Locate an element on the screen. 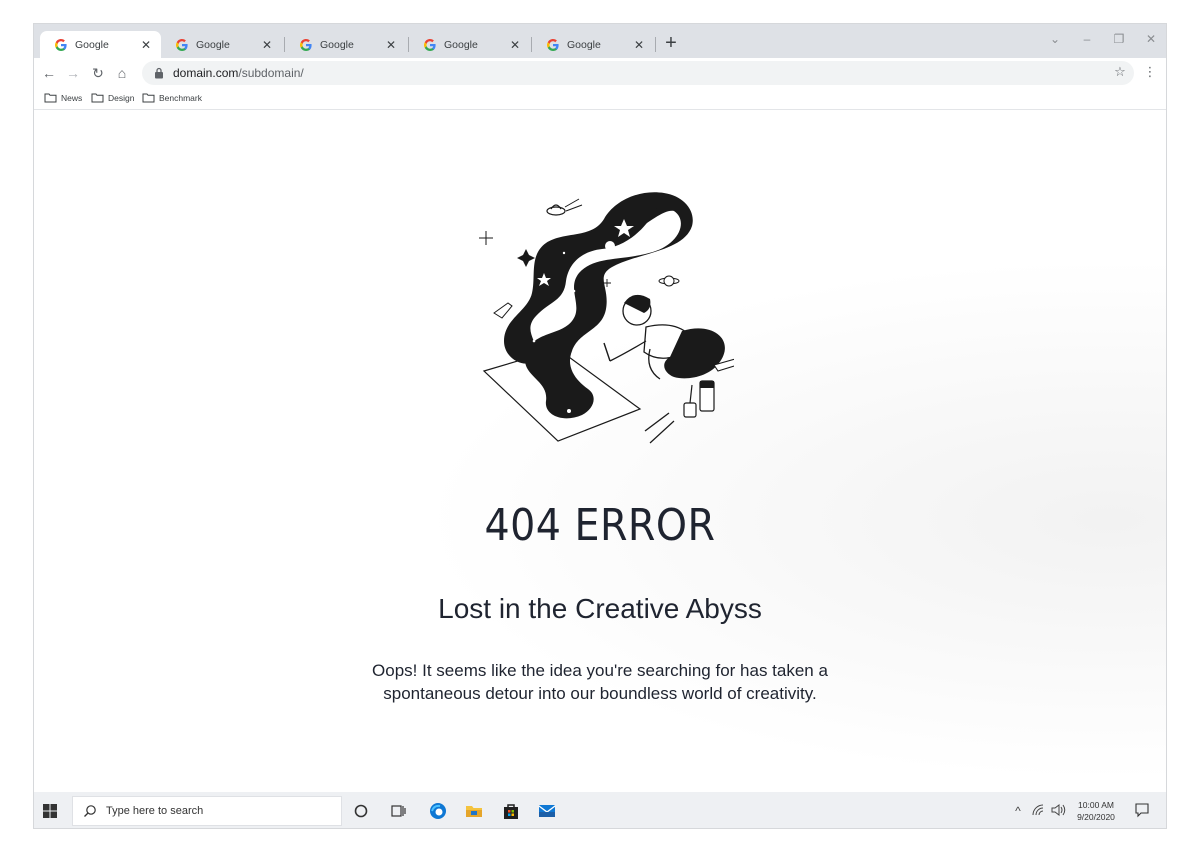 The height and width of the screenshot is (853, 1200). system-clock: 10:00 AM 9/20/2020 is located at coordinates (1096, 811).